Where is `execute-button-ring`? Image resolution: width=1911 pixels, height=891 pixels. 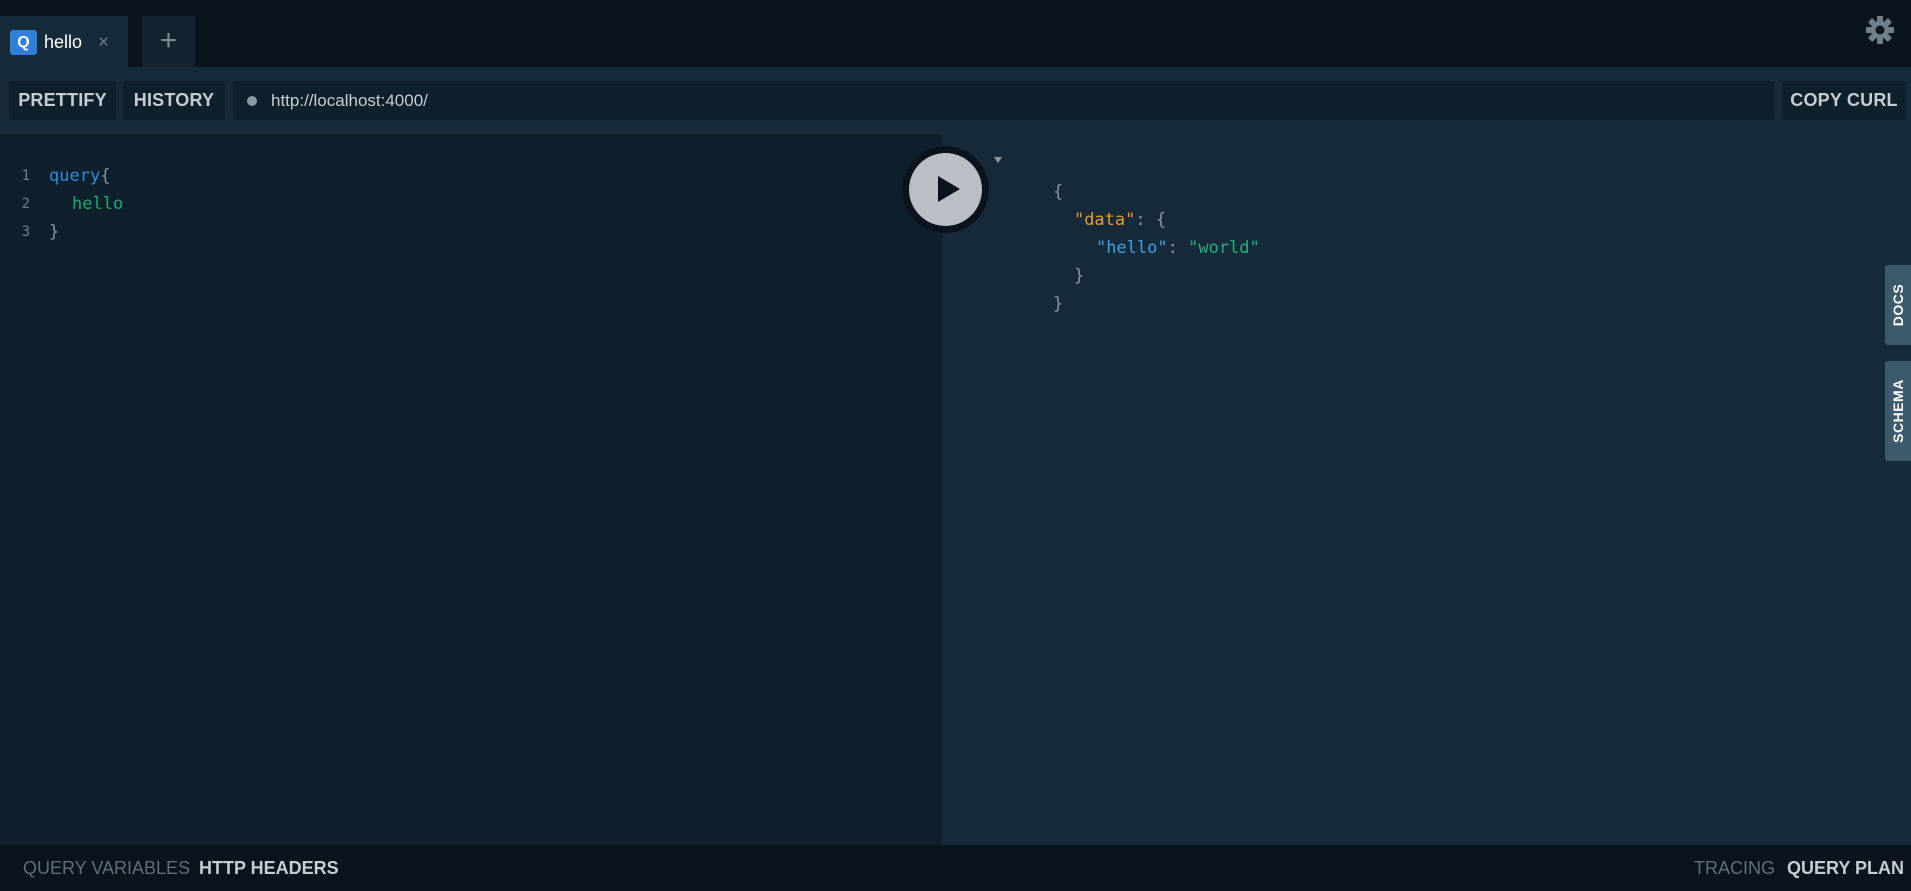
execute-button-ring is located at coordinates (945, 189).